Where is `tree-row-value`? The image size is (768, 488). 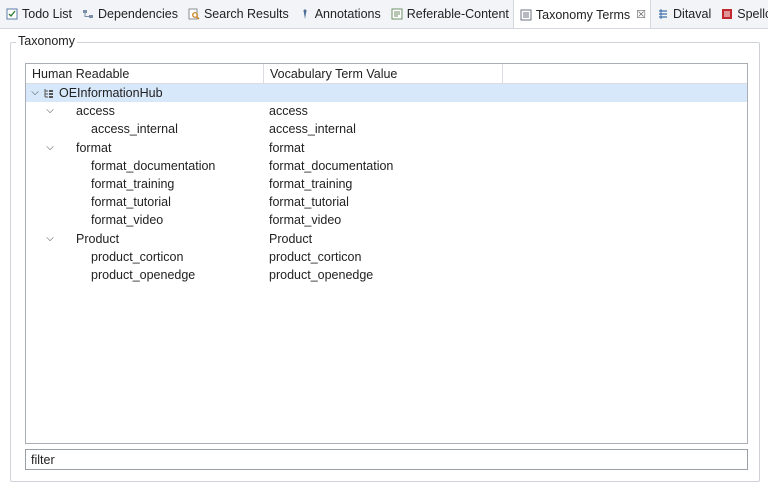 tree-row-value is located at coordinates (386, 93).